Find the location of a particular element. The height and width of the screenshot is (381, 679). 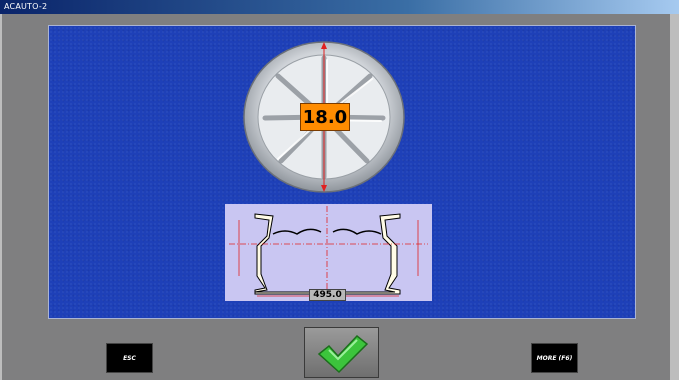

diameter-value: 18.0 is located at coordinates (325, 117).